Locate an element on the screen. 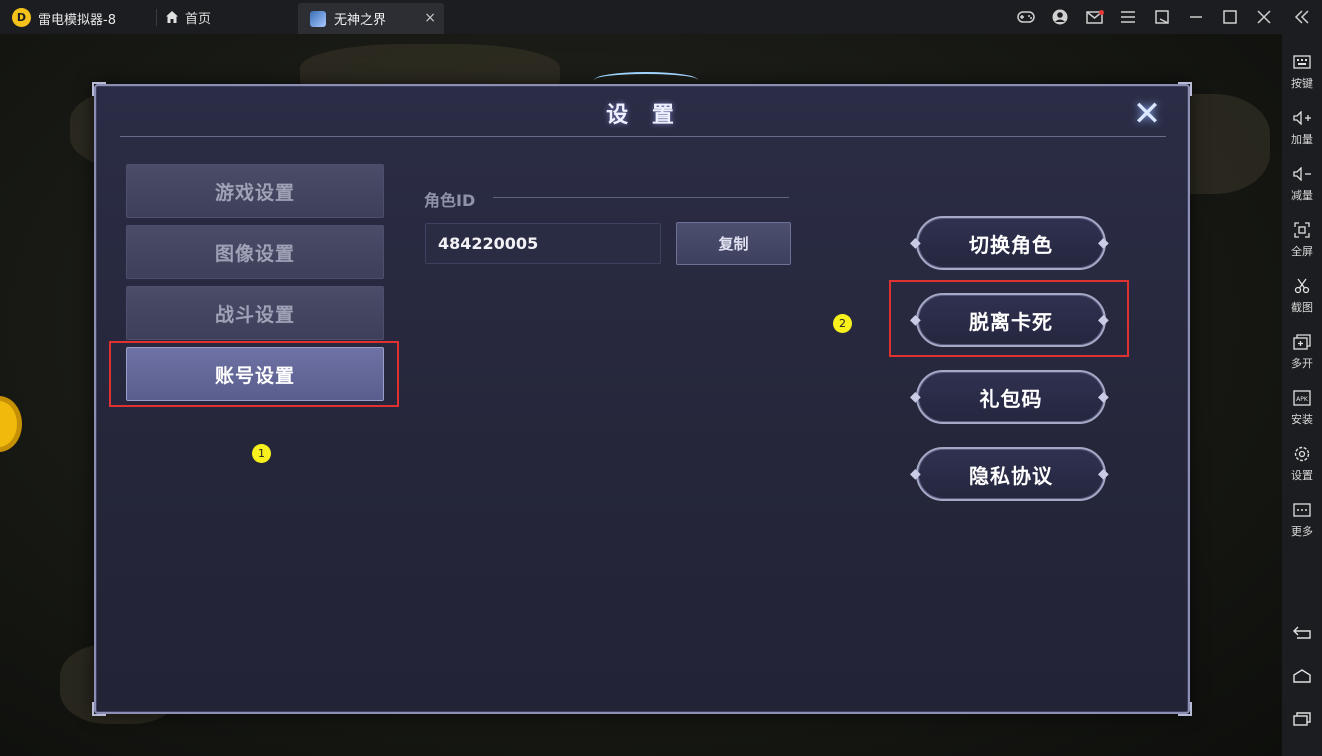 This screenshot has height=756, width=1322. sidebar-item-label: 多开 is located at coordinates (1302, 363).